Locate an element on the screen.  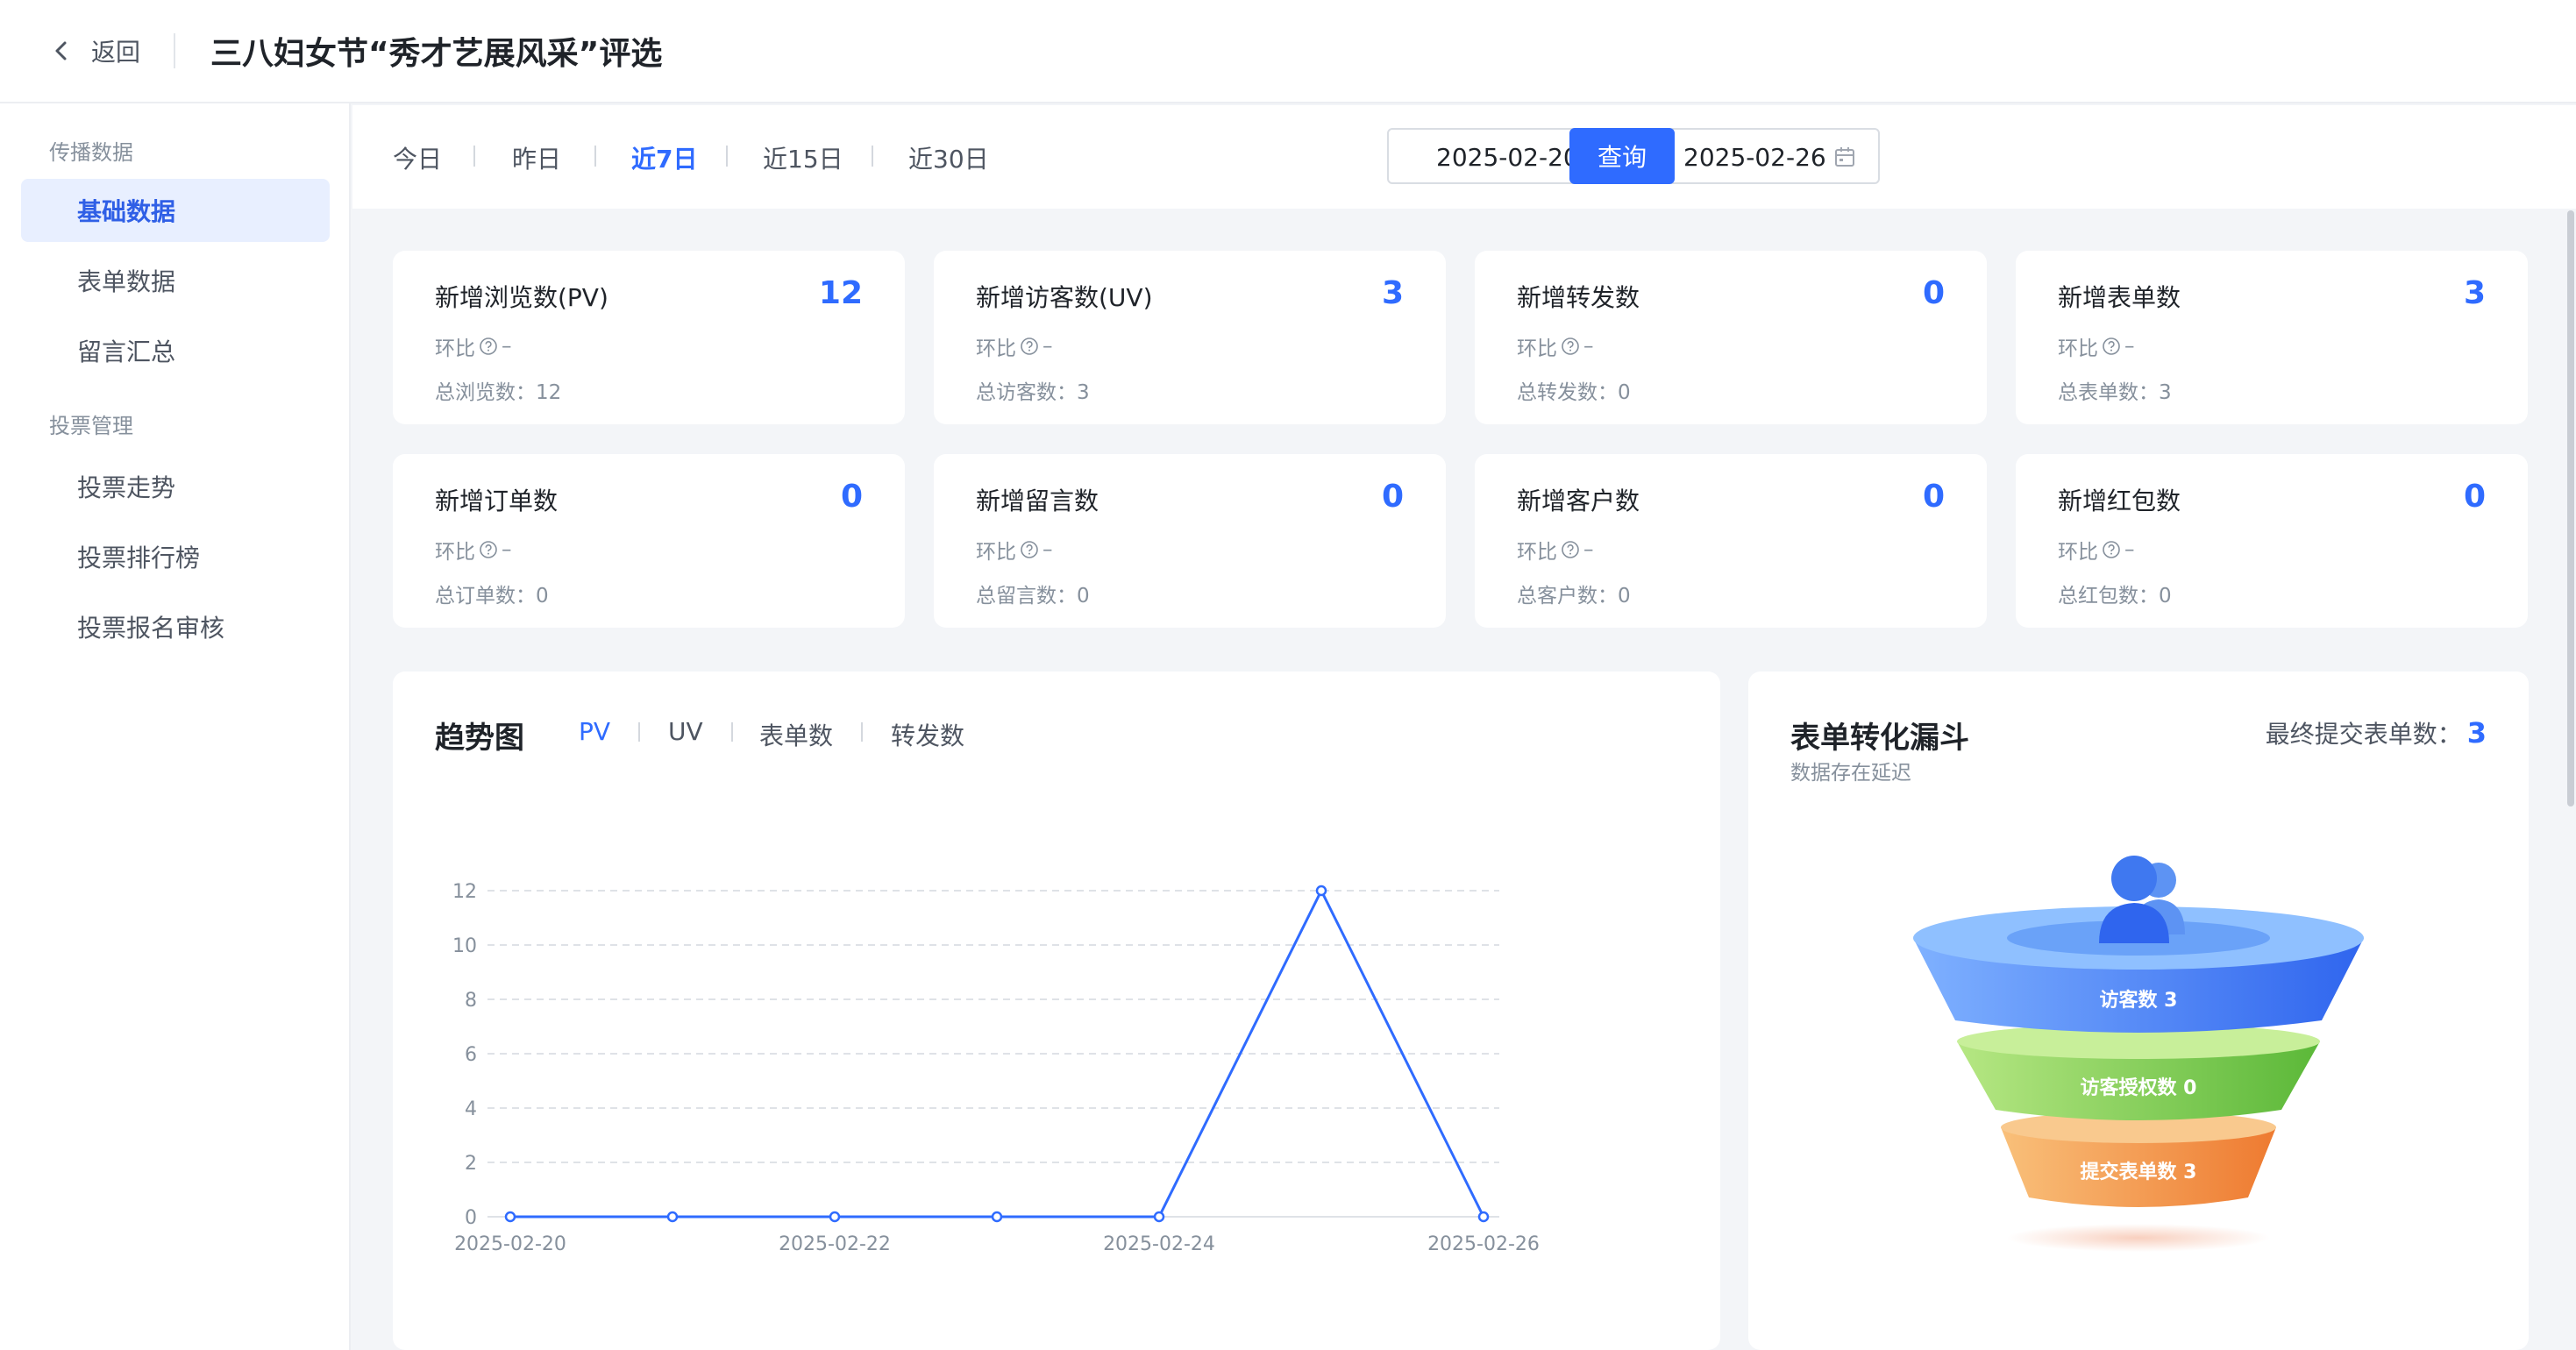
y-tick-label: 2 is located at coordinates (471, 1164).